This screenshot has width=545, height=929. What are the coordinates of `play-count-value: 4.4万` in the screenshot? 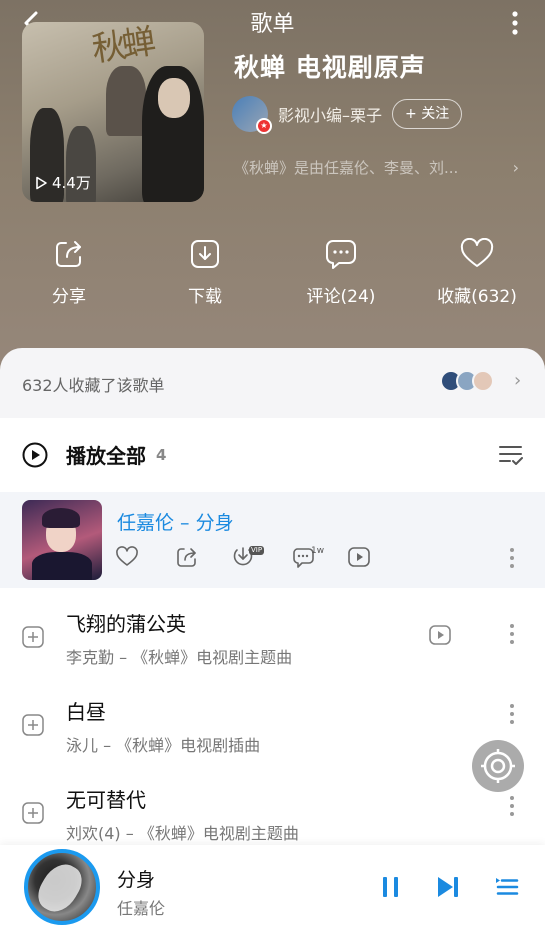 It's located at (71, 183).